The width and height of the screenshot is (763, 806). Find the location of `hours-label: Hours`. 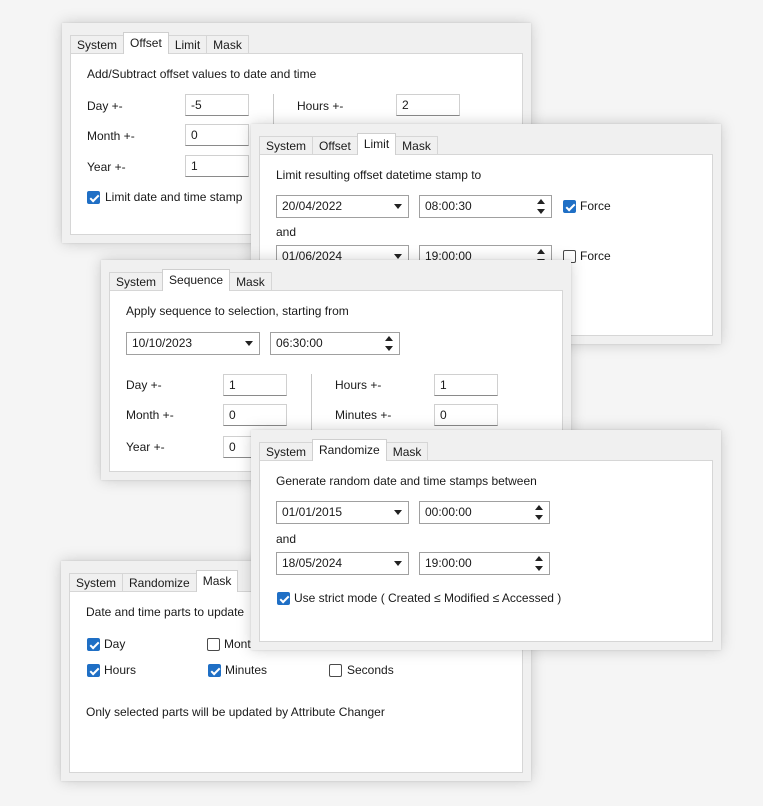

hours-label: Hours is located at coordinates (120, 670).